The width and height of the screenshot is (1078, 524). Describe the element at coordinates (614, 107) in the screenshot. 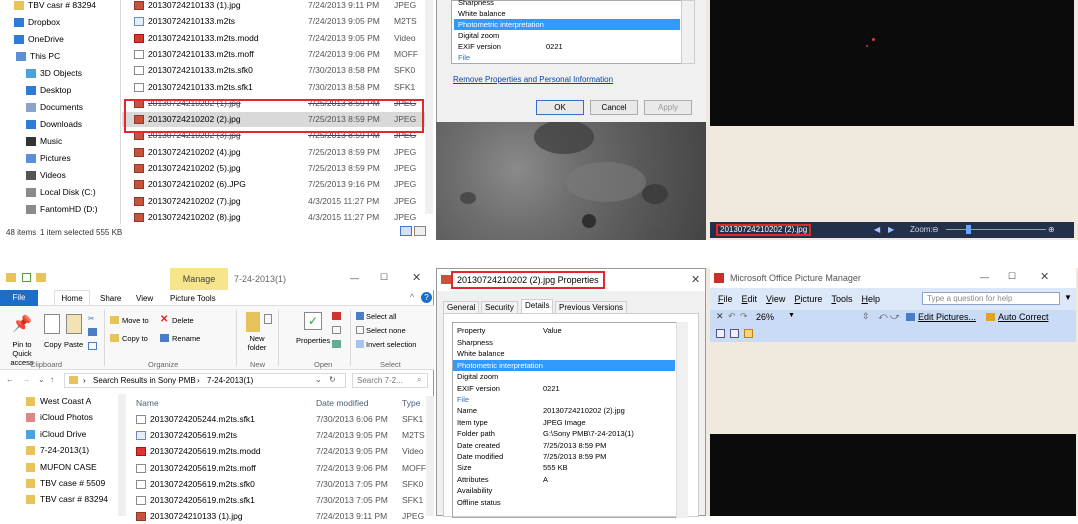

I see `cancel-button: Cancel` at that location.